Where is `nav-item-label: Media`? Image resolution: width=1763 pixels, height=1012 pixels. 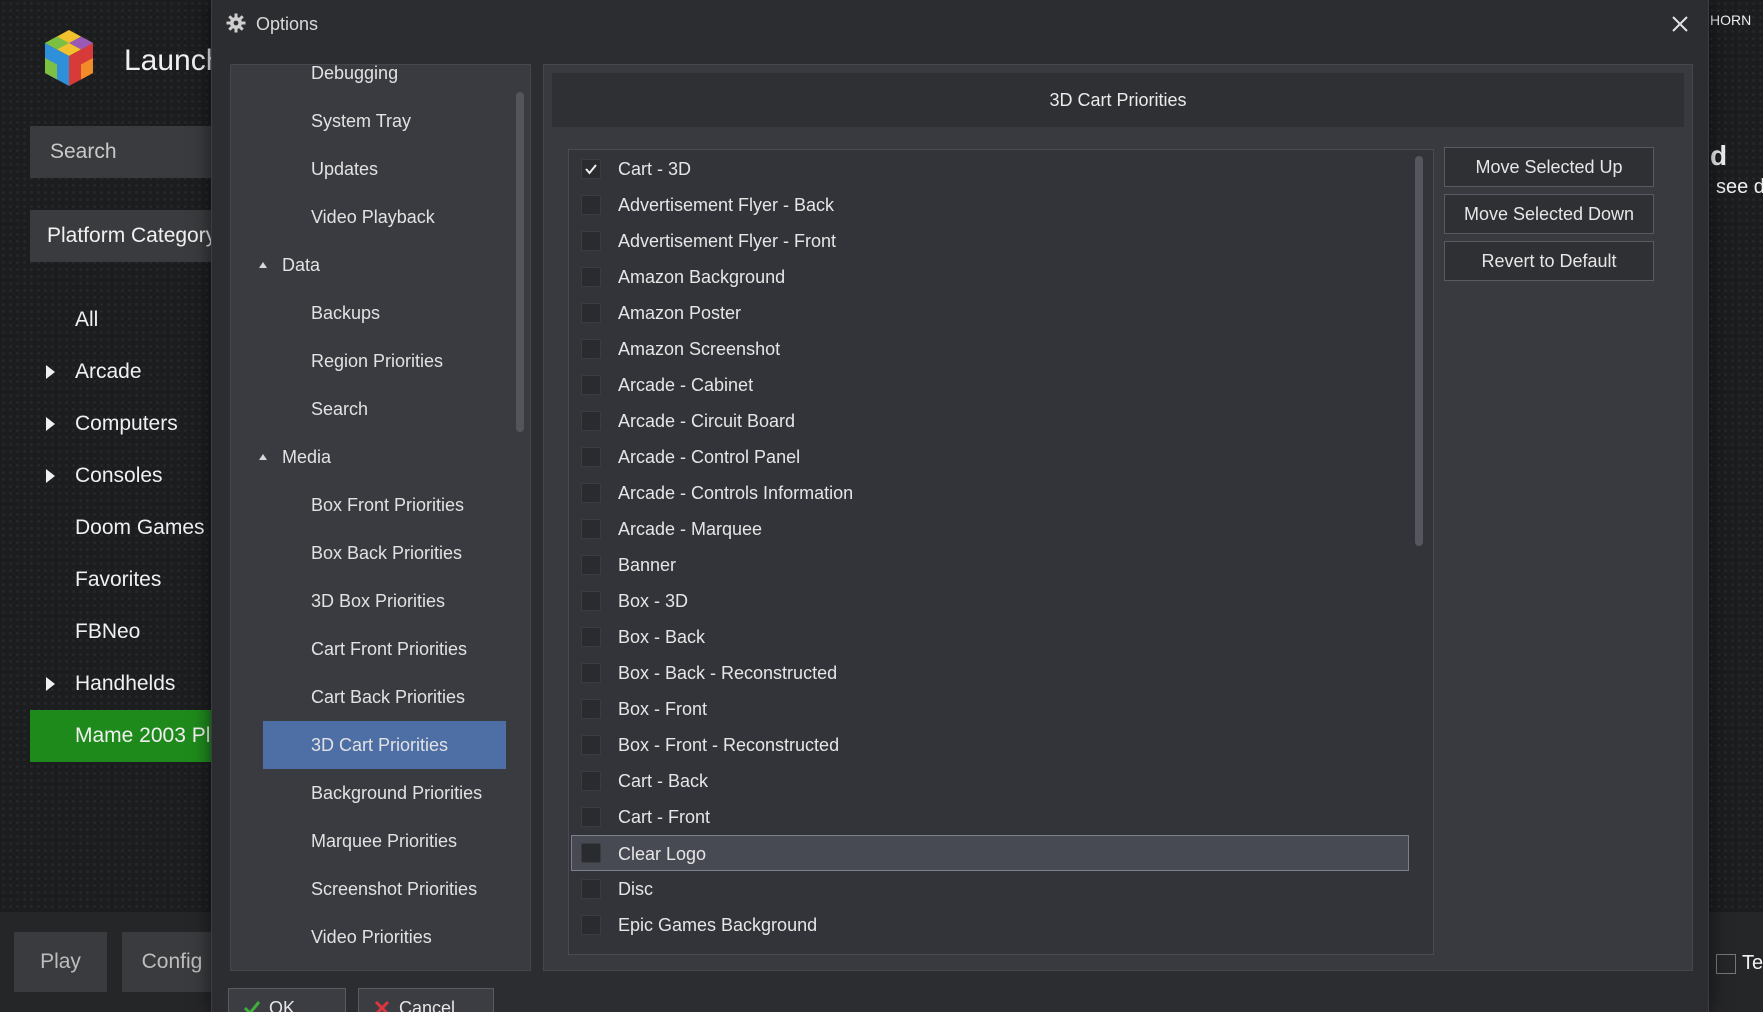
nav-item-label: Media is located at coordinates (307, 457).